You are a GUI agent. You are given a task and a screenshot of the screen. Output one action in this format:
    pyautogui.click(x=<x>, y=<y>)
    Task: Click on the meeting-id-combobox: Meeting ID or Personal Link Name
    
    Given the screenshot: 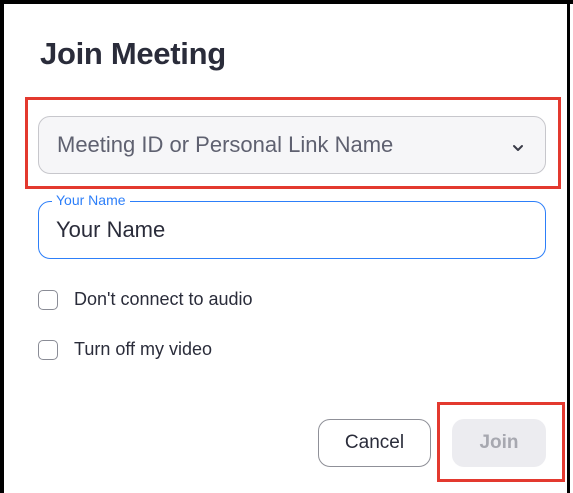 What is the action you would take?
    pyautogui.click(x=292, y=145)
    